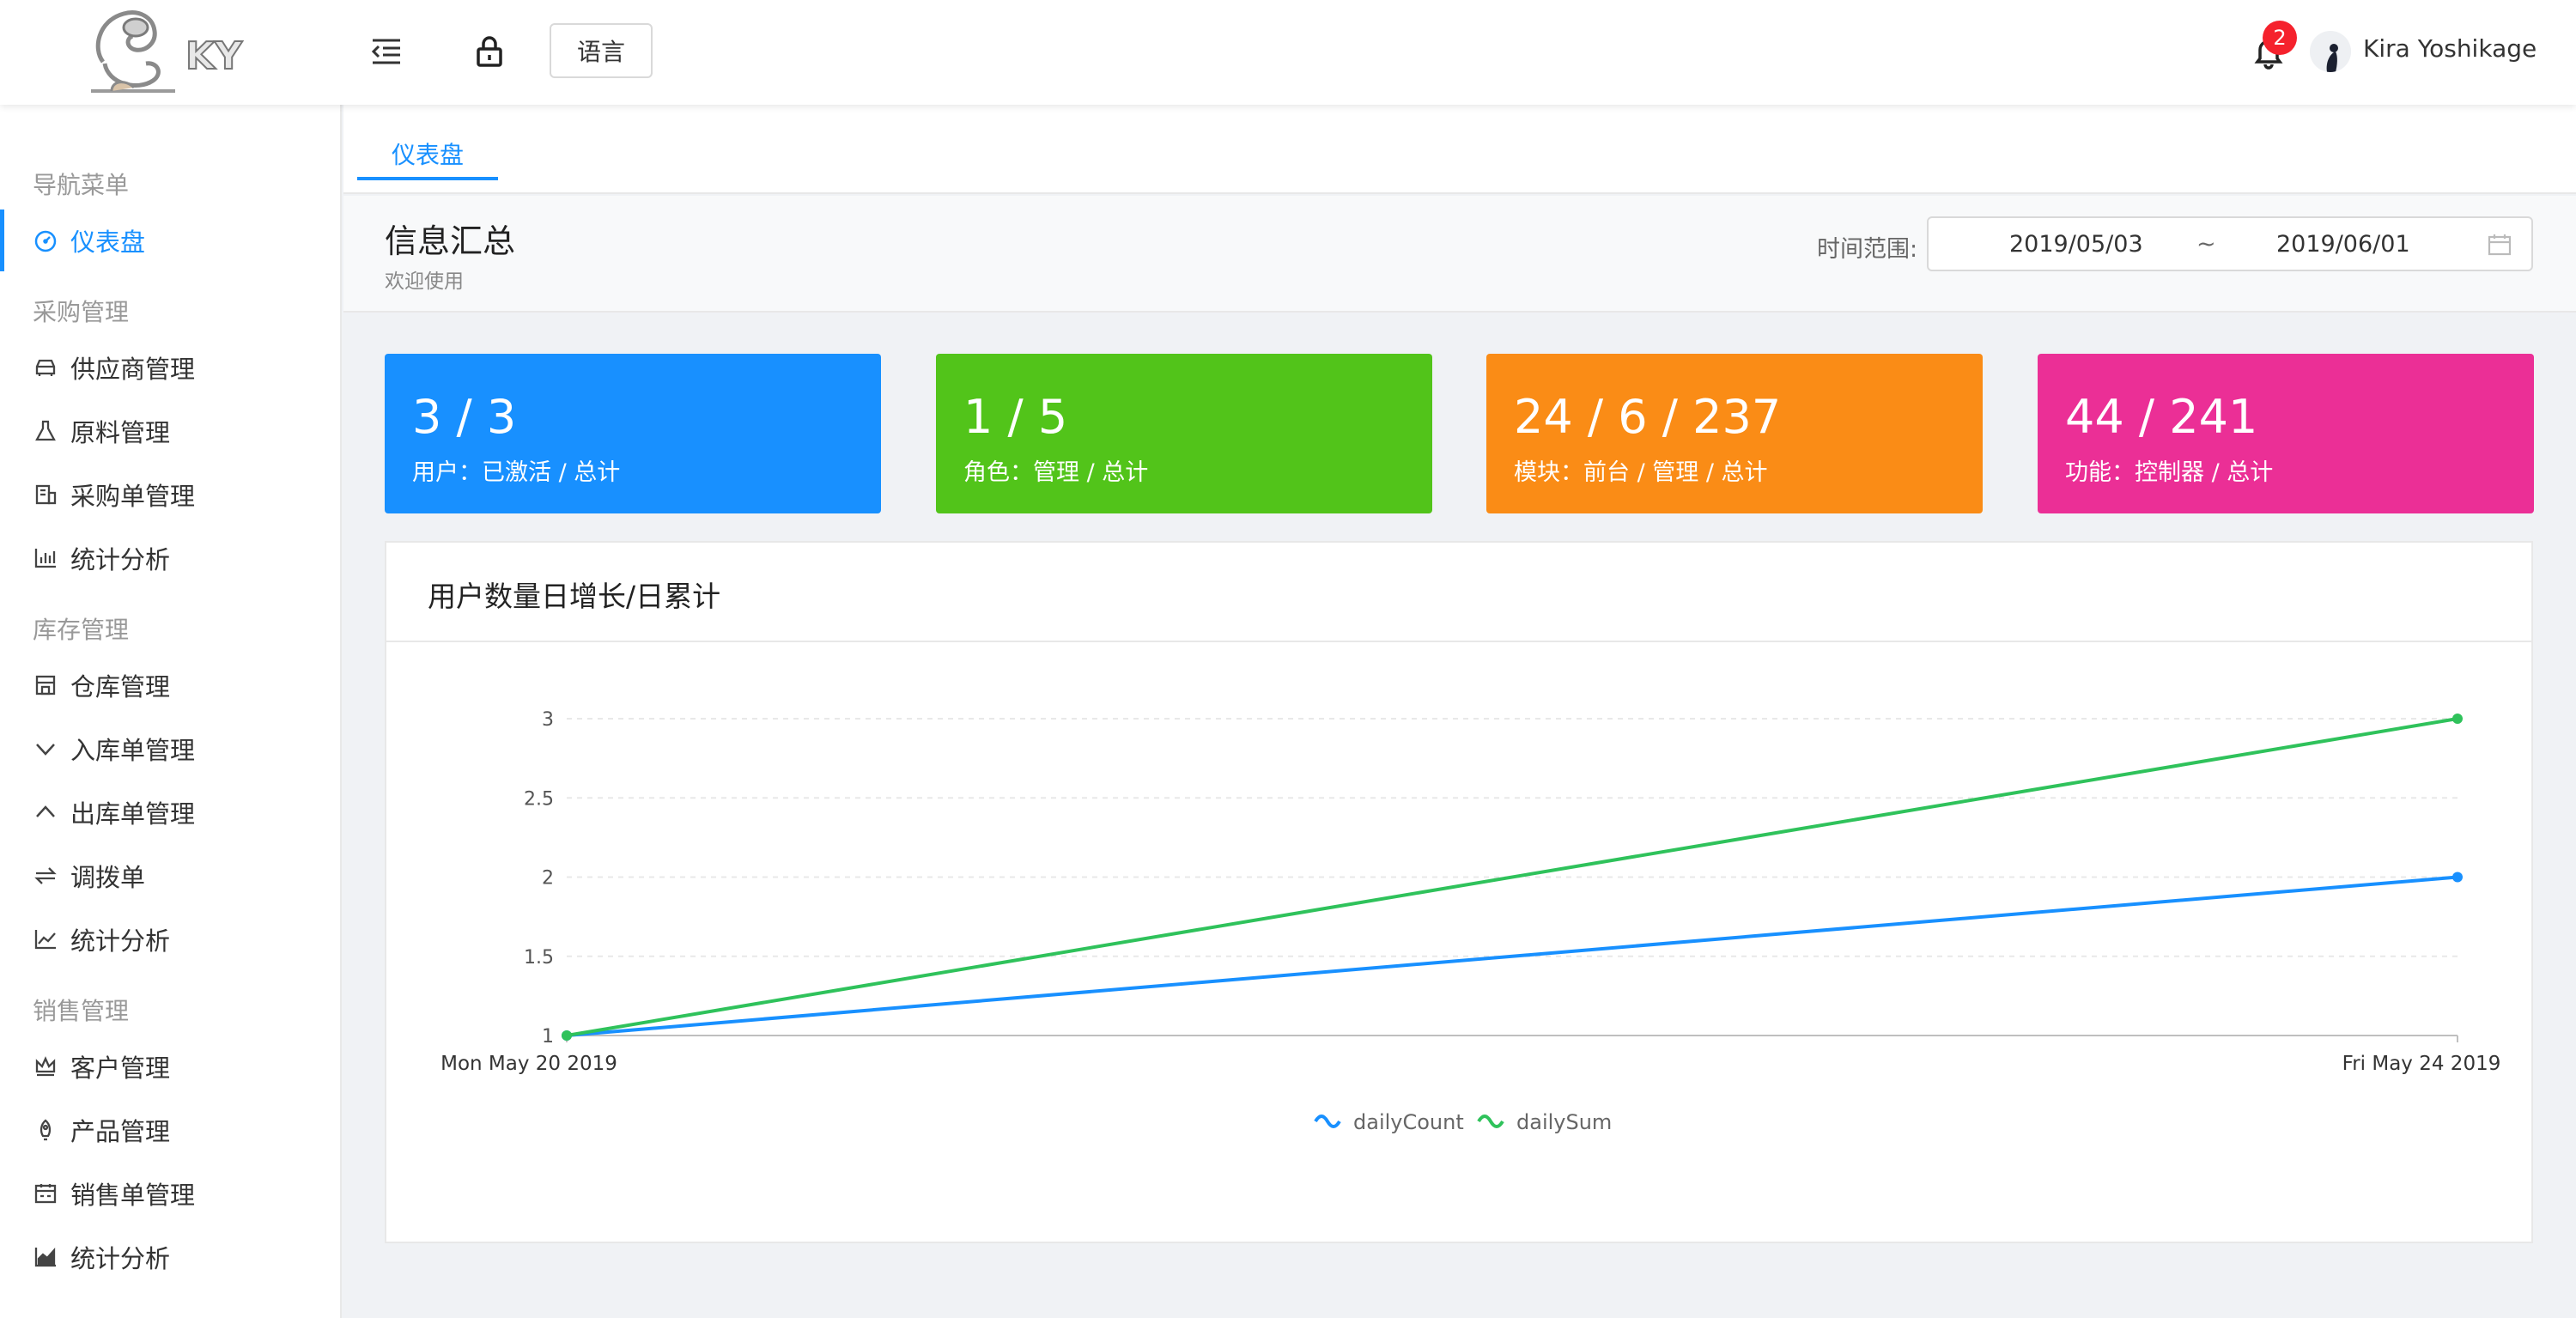  Describe the element at coordinates (528, 1064) in the screenshot. I see `x-tick-label: Mon May 20 2019` at that location.